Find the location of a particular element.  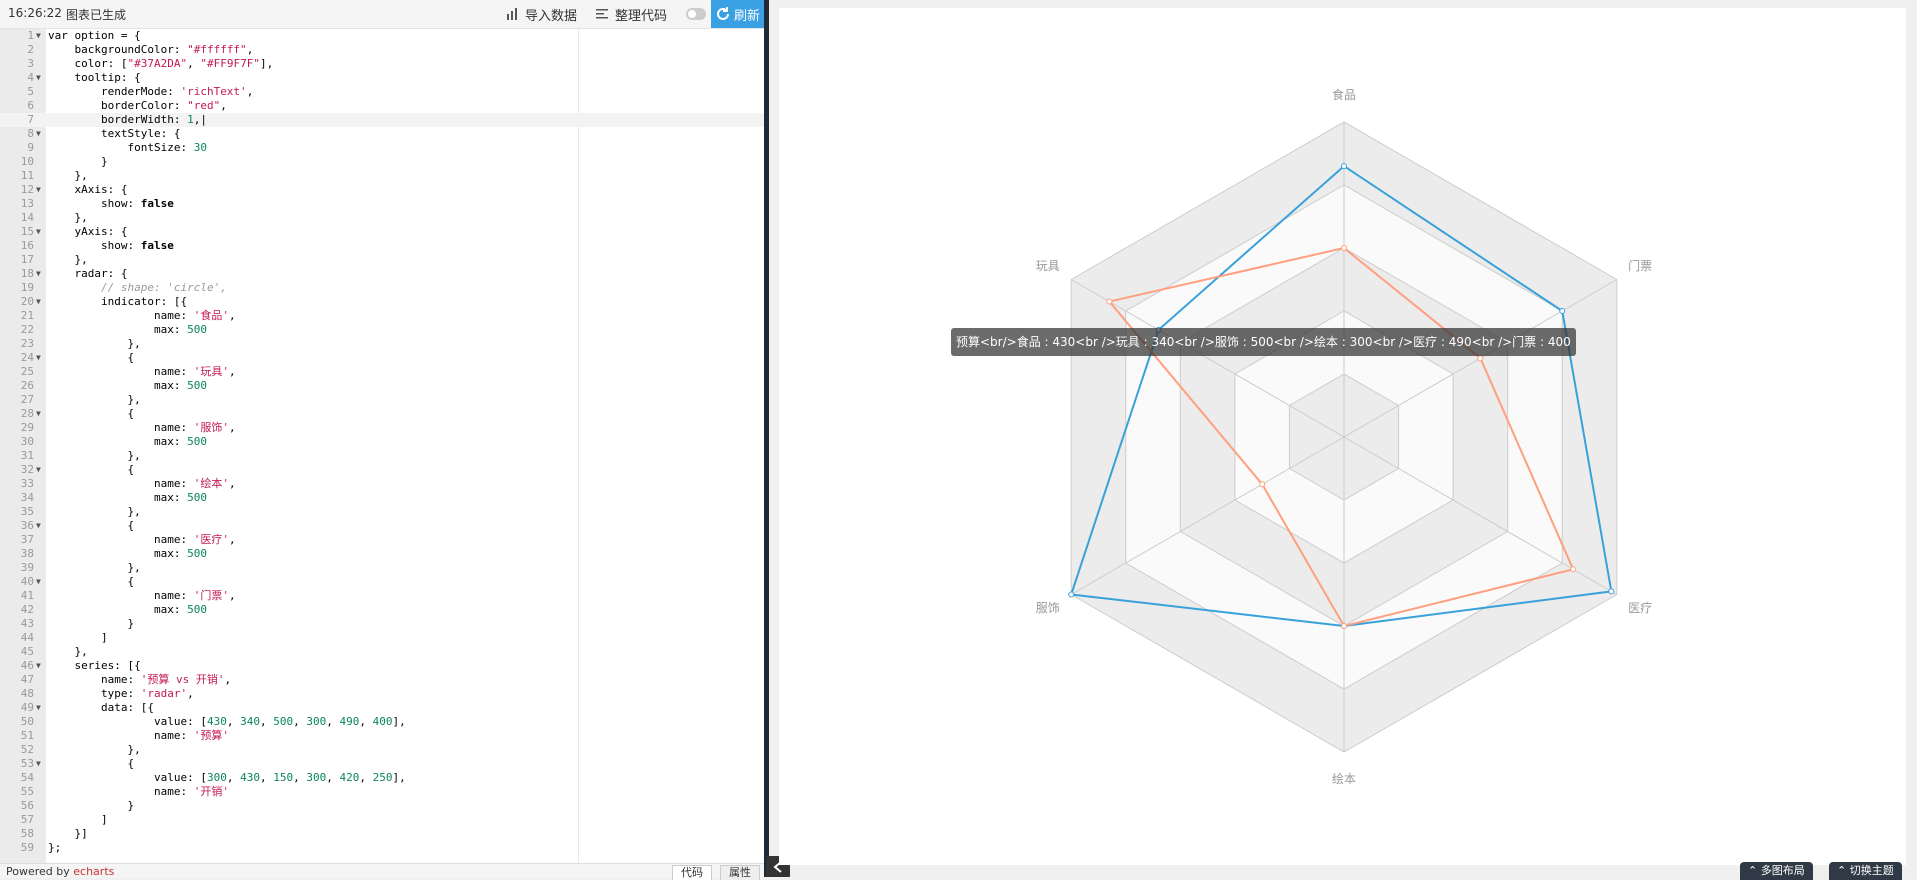

code-text: name: '开销' is located at coordinates (138, 791).